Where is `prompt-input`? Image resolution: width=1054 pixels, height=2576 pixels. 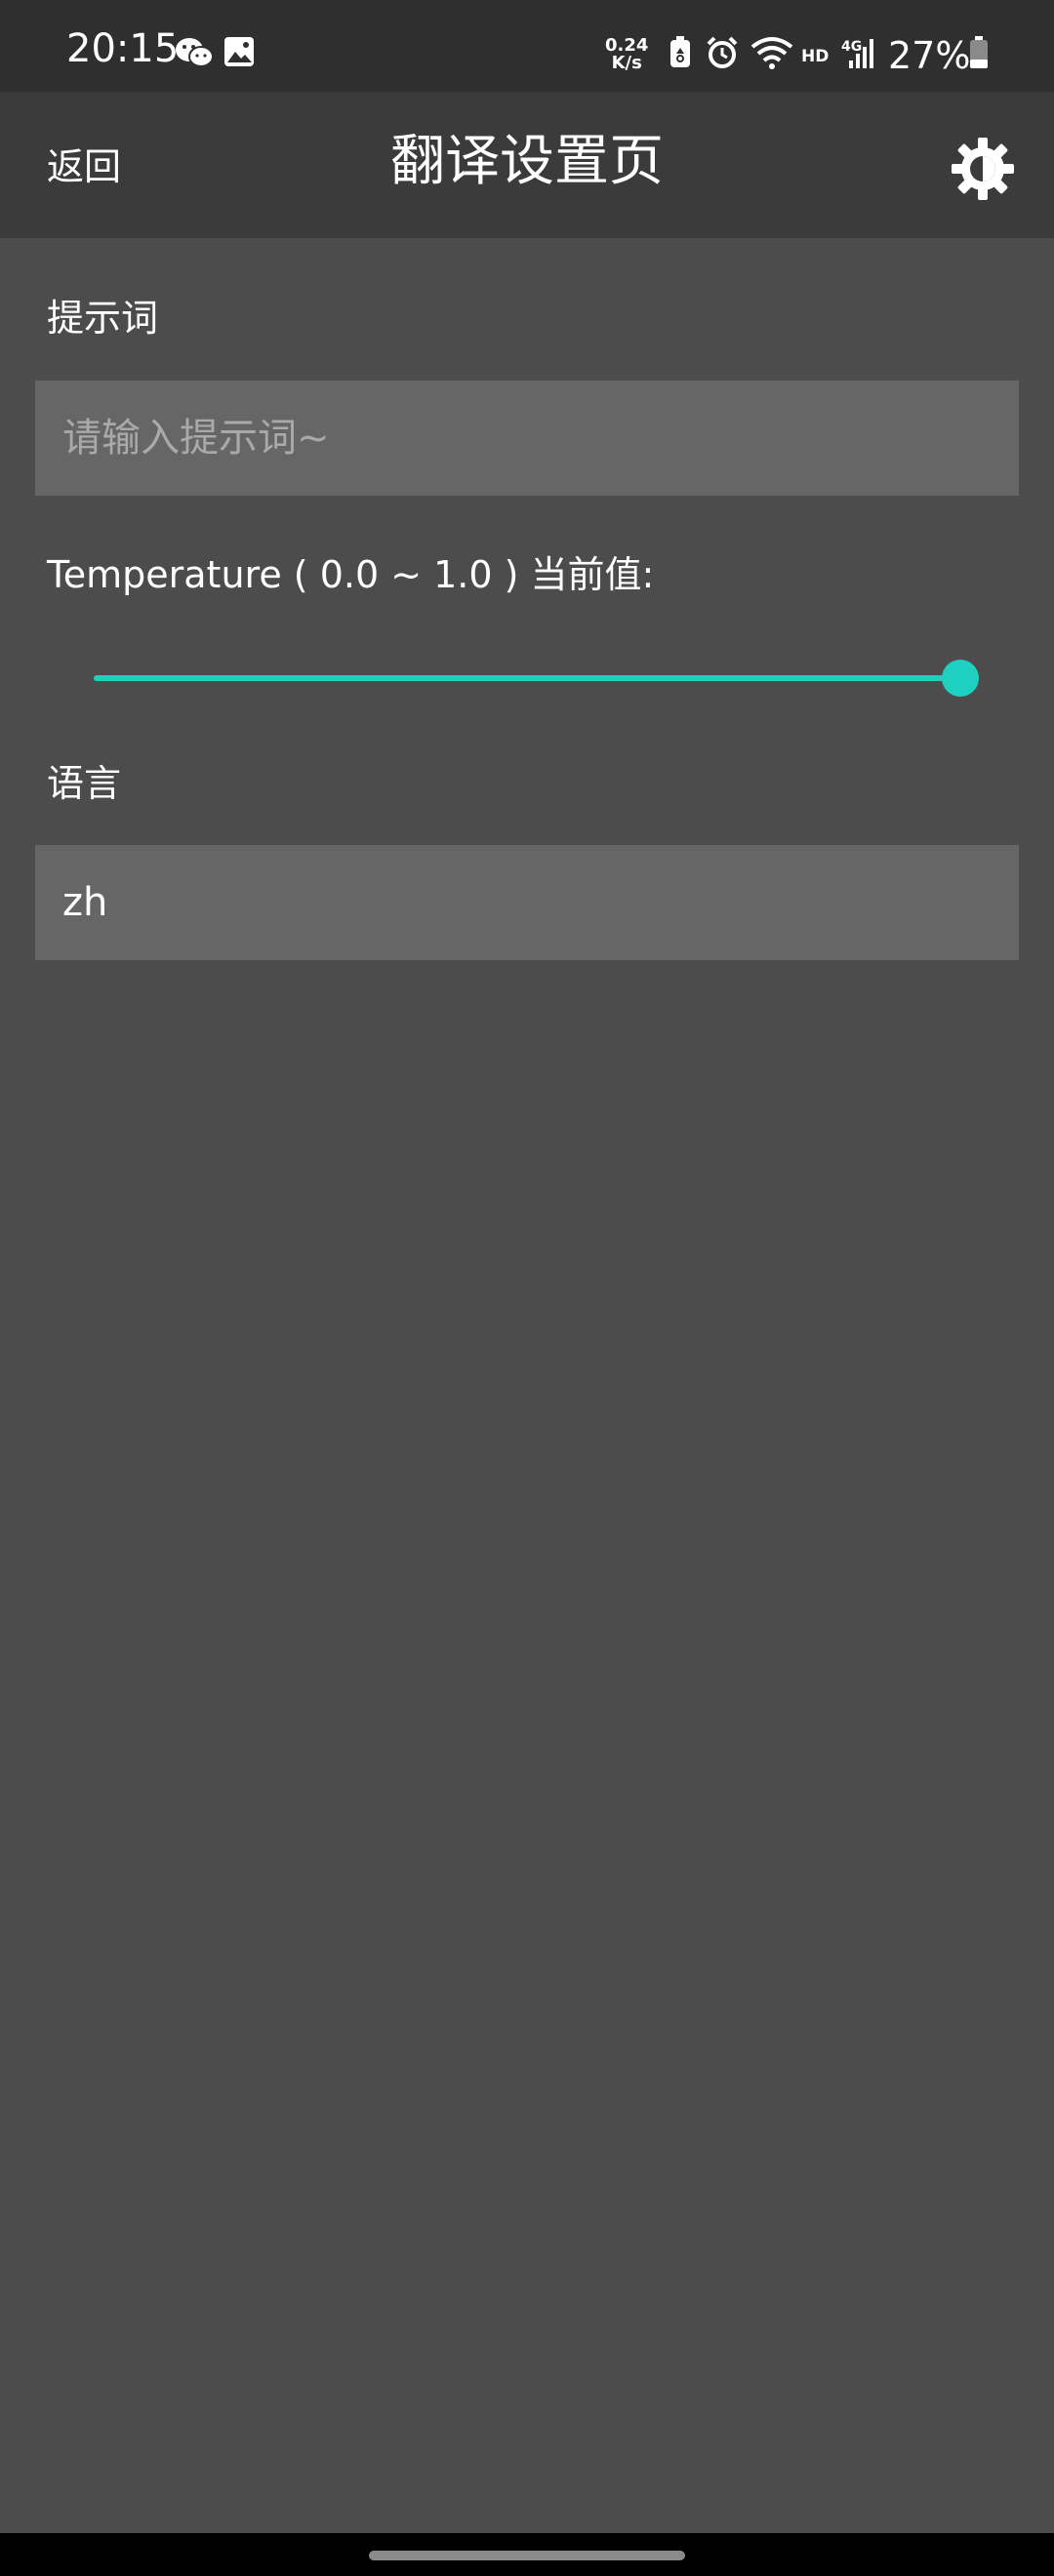 prompt-input is located at coordinates (540, 438).